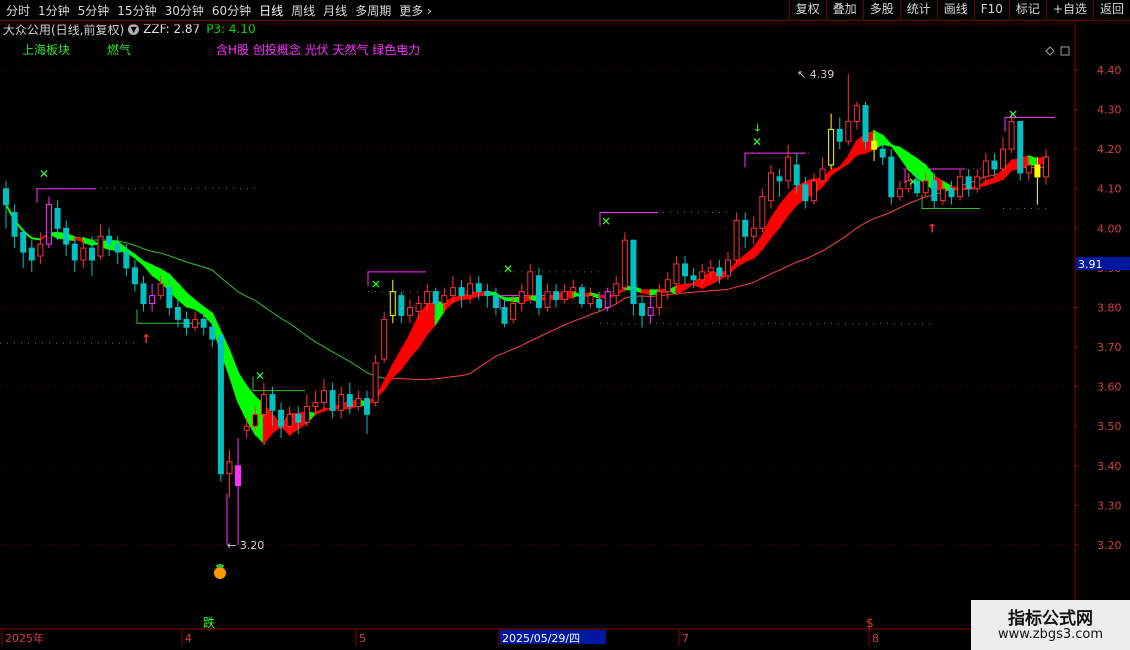  Describe the element at coordinates (184, 10) in the screenshot. I see `period-tab-4: 30分钟` at that location.